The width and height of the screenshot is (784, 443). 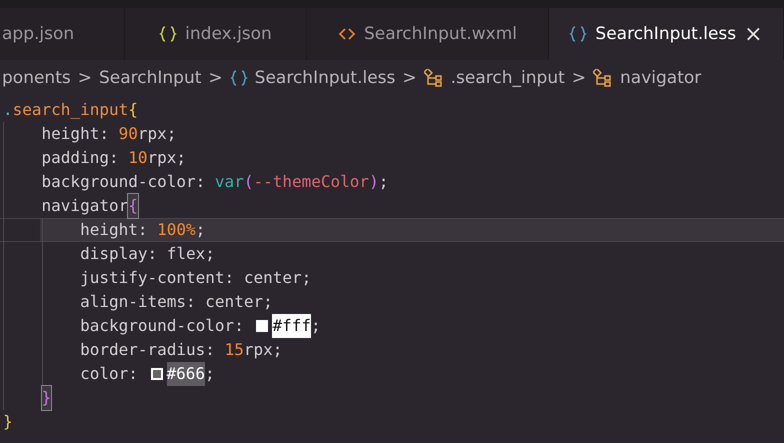 I want to click on breadcrumb-item: navigator, so click(x=661, y=78).